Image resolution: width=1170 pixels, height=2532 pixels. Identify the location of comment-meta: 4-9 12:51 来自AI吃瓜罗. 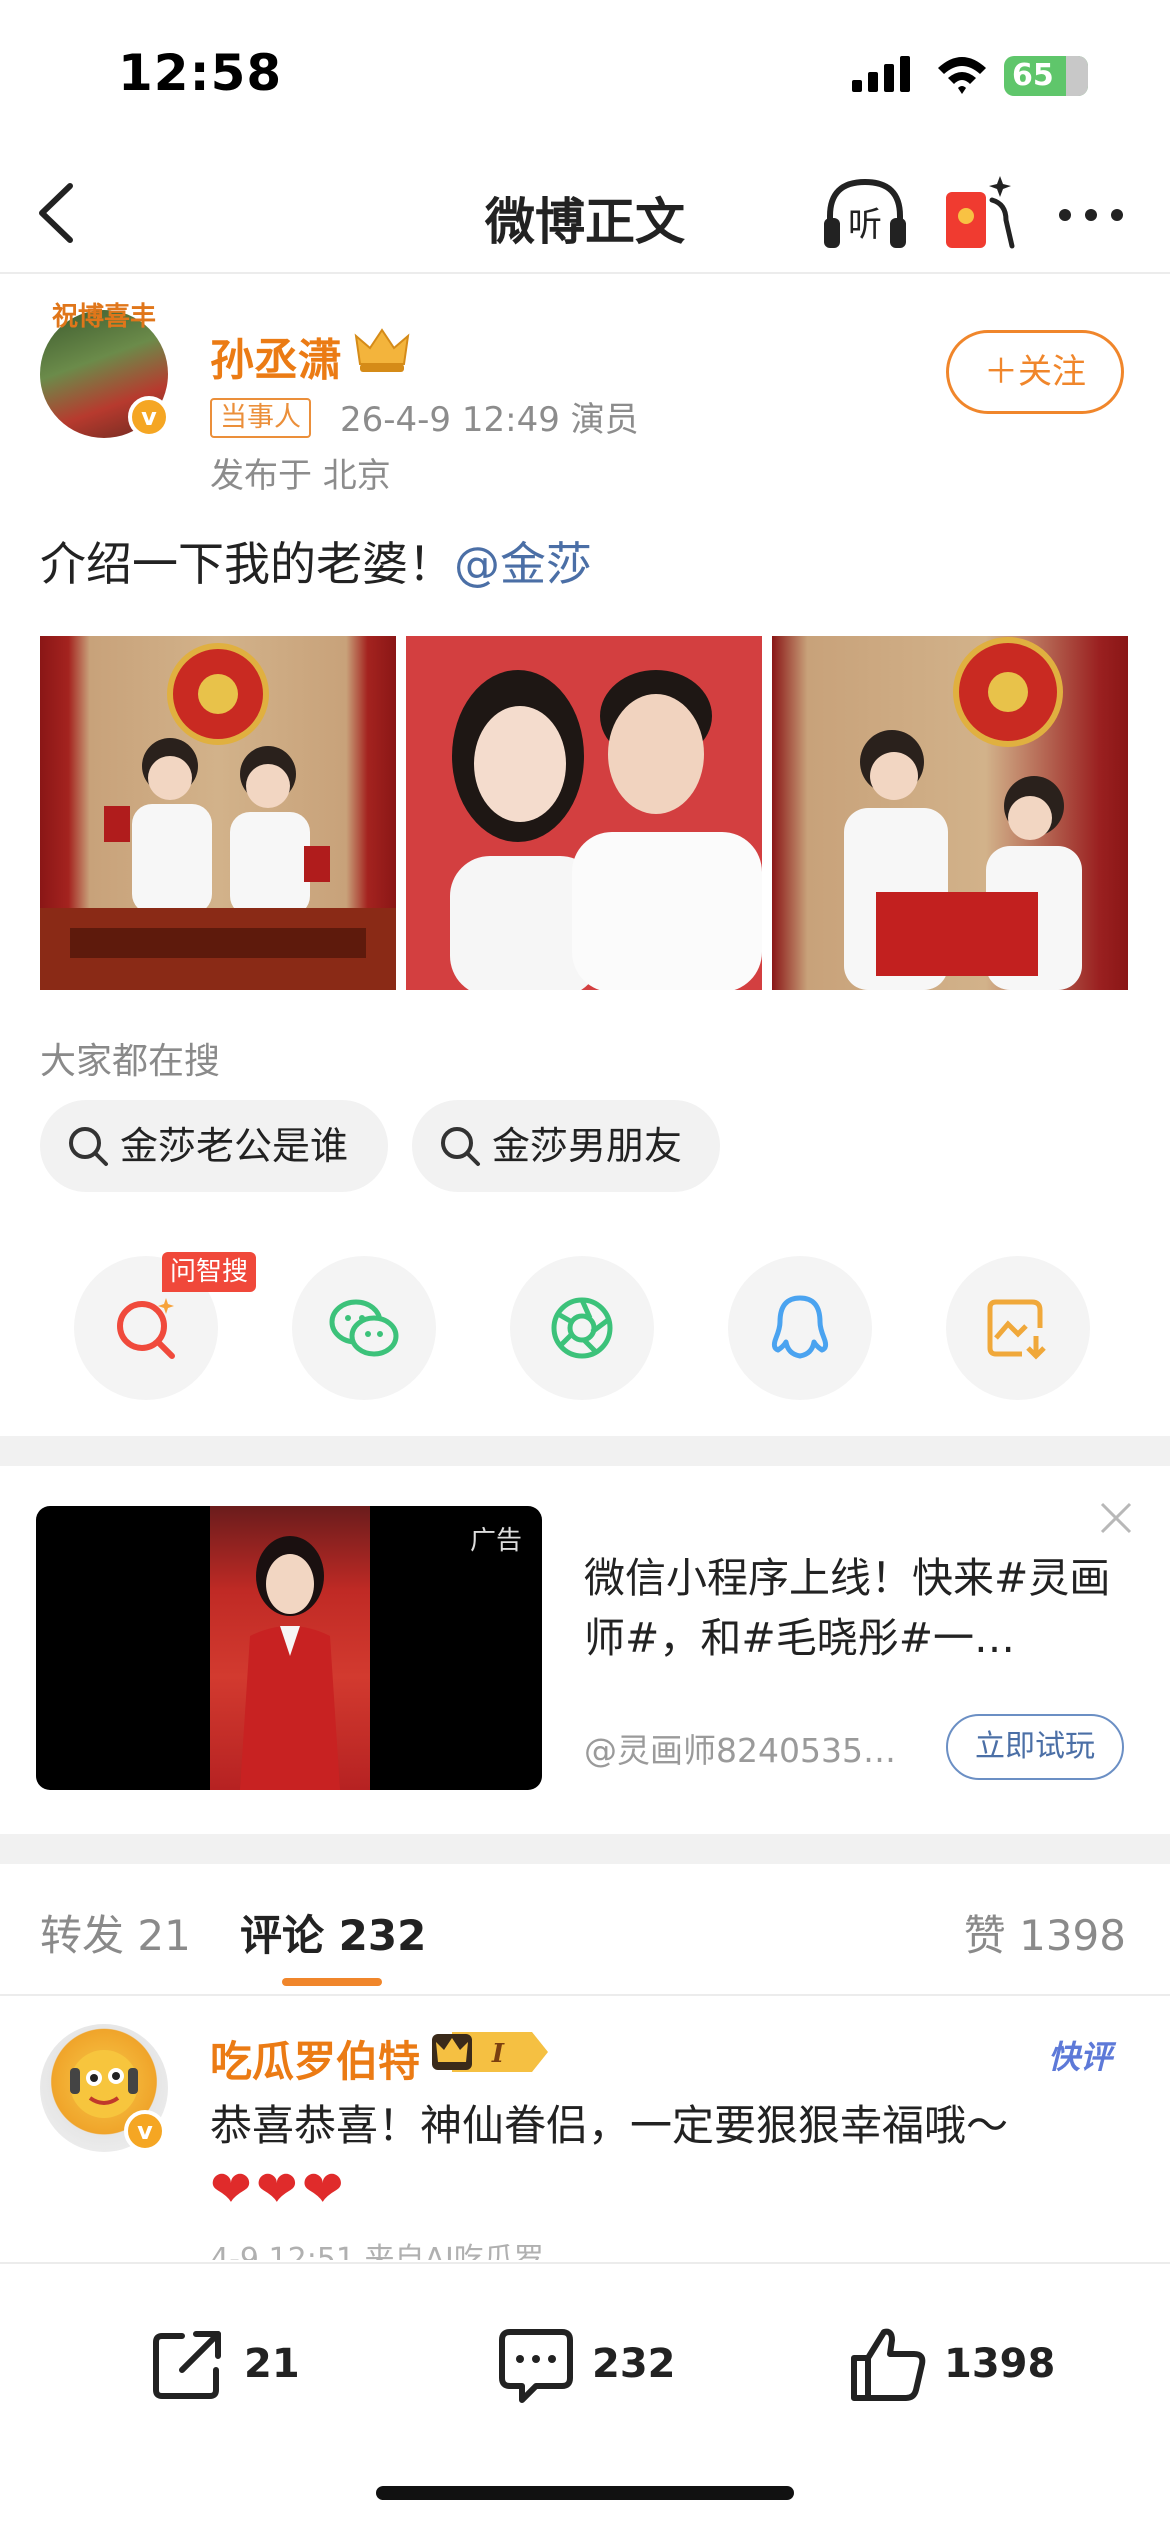
(377, 2251).